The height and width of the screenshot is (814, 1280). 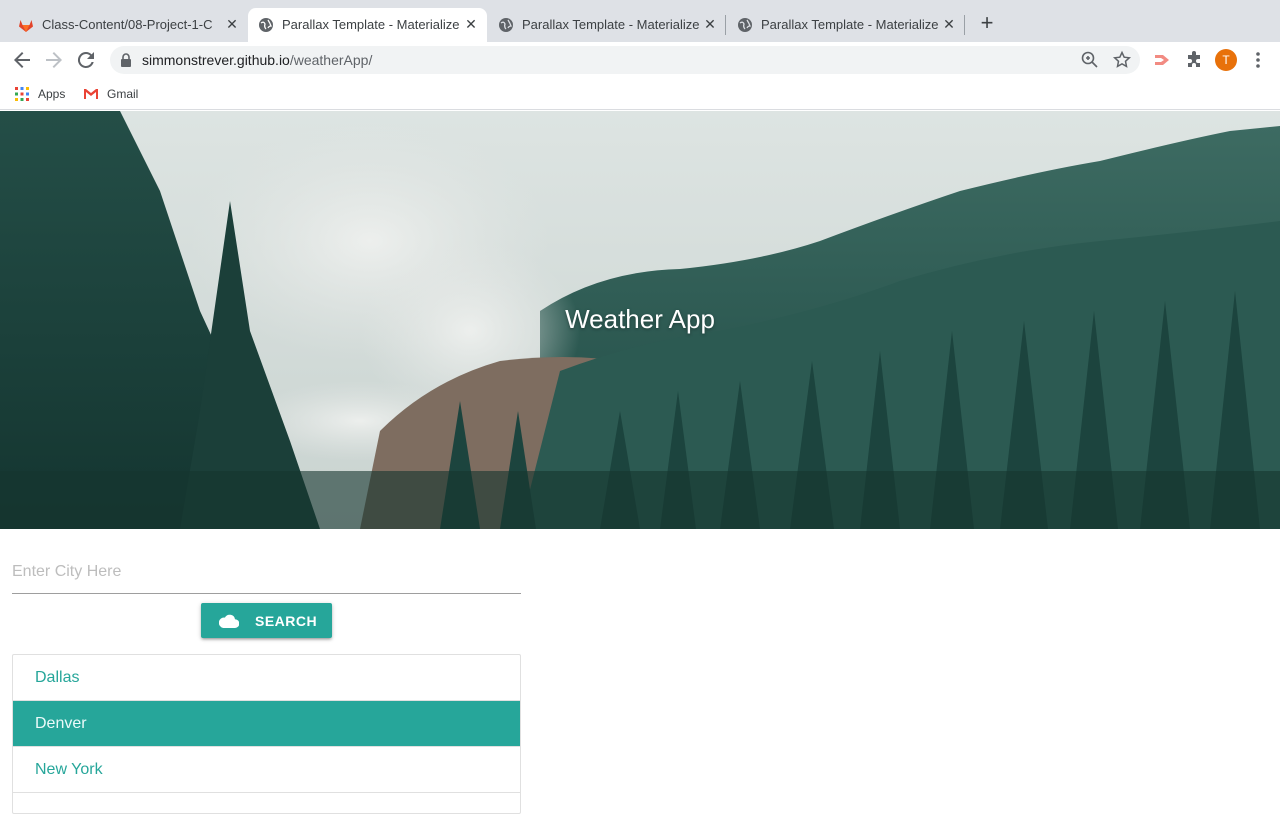 I want to click on cloud-icon, so click(x=229, y=621).